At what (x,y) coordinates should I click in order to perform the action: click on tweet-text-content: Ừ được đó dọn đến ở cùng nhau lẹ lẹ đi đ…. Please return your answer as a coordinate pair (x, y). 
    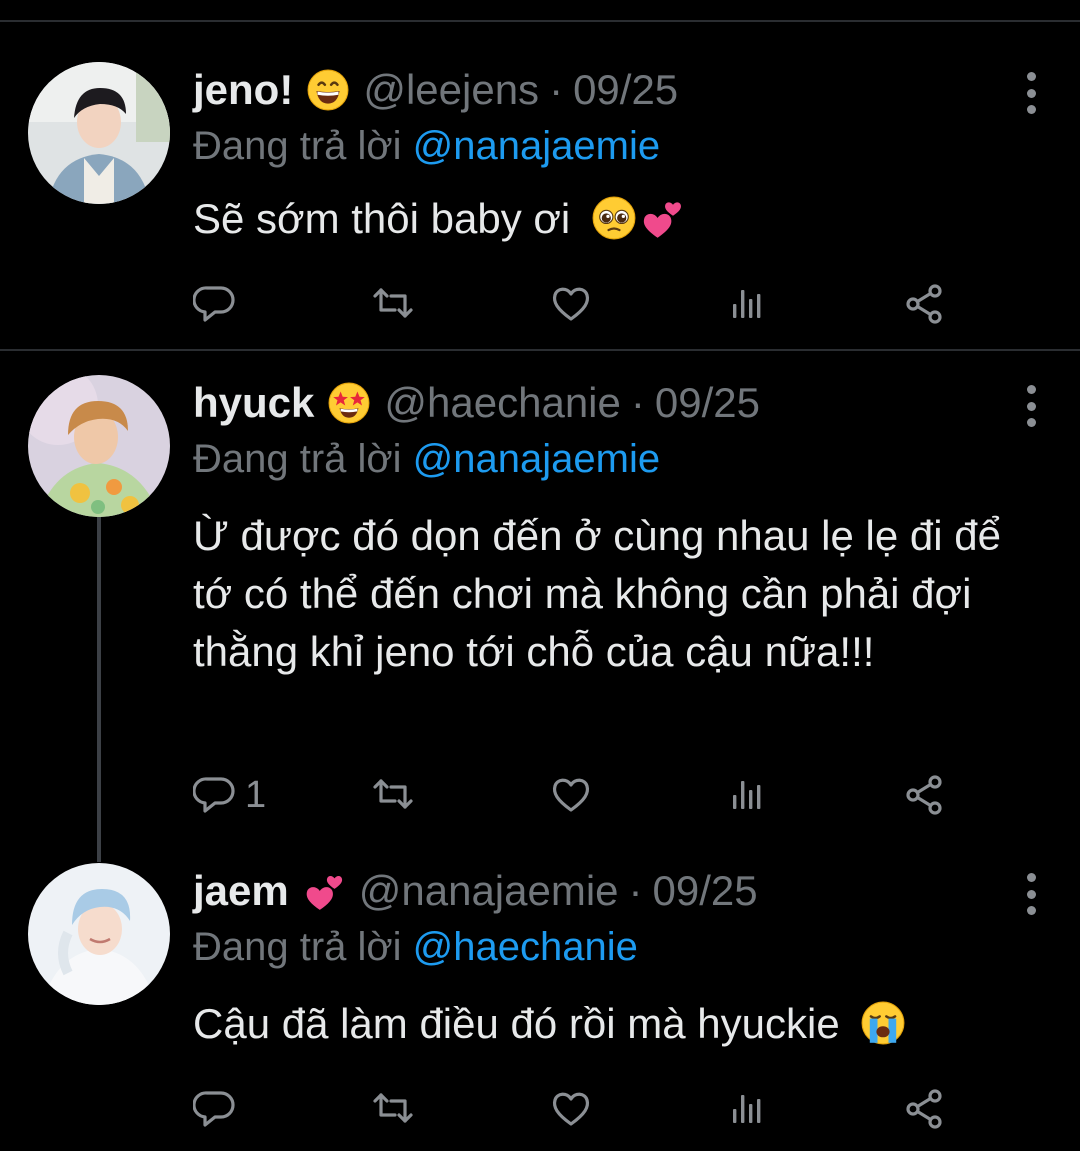
    Looking at the image, I should click on (597, 593).